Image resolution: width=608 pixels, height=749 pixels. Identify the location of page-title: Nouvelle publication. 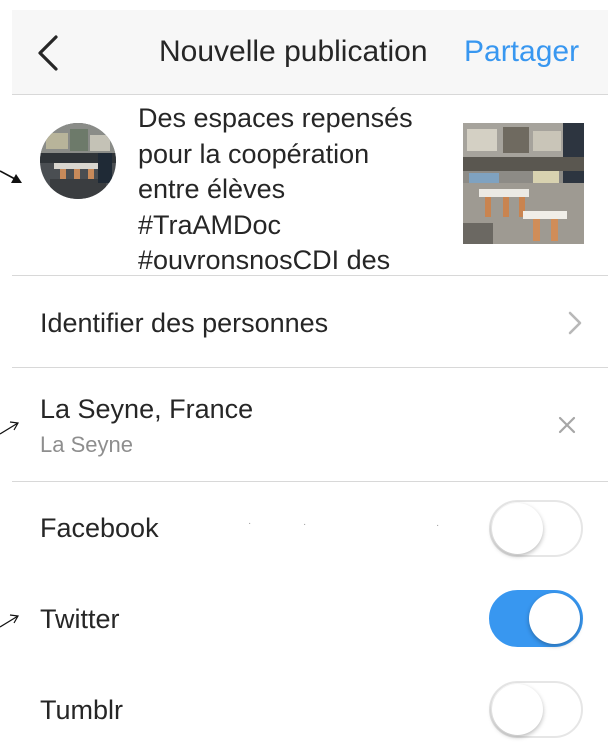
(293, 51).